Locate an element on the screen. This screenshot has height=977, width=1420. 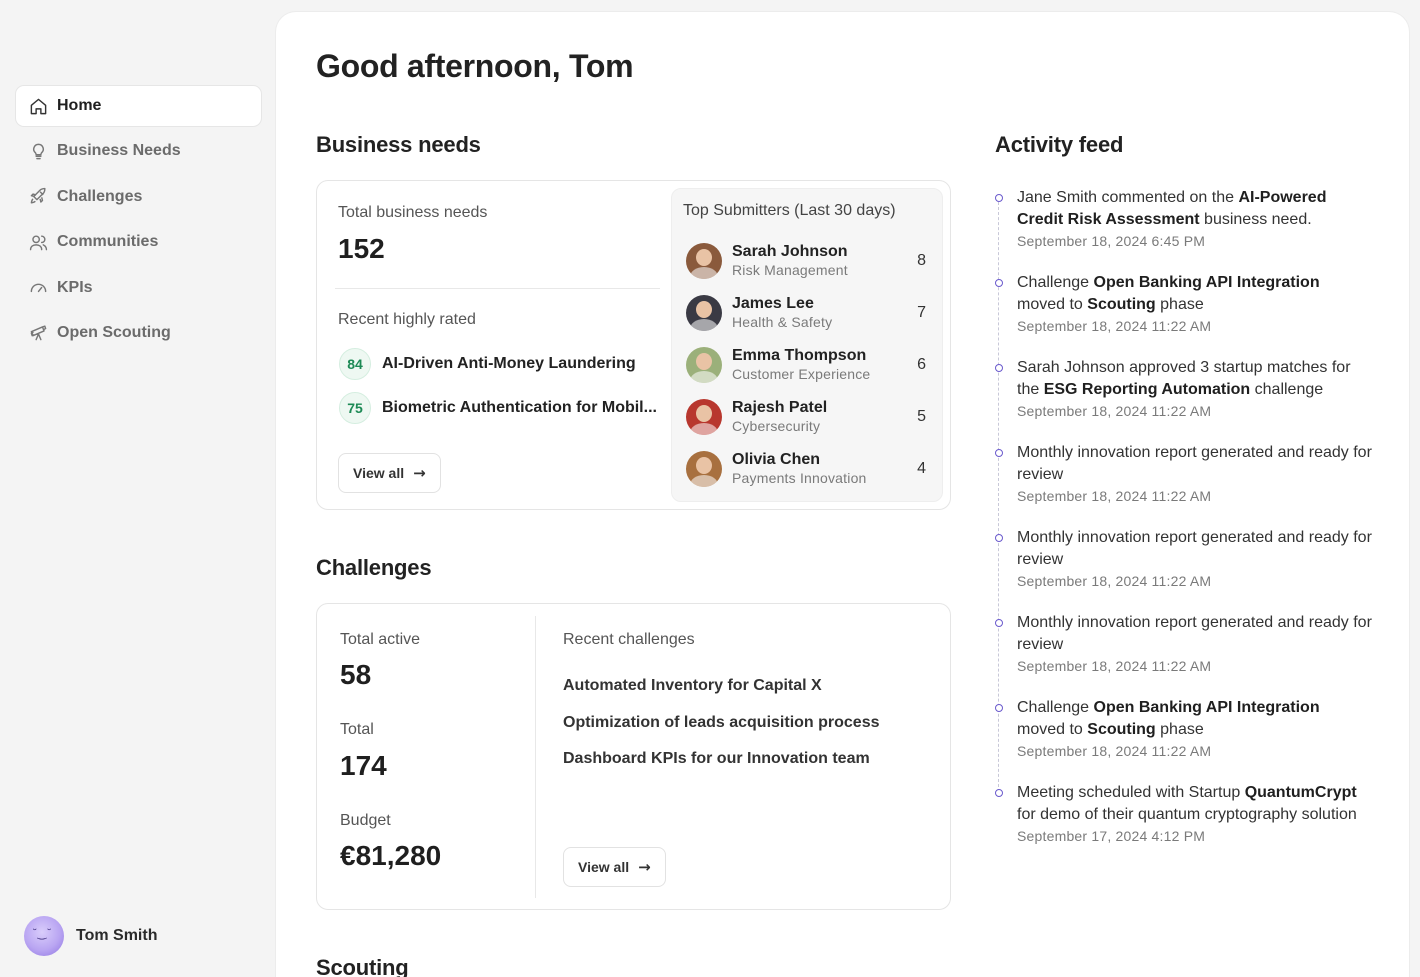
submitter-count: 5 is located at coordinates (921, 416).